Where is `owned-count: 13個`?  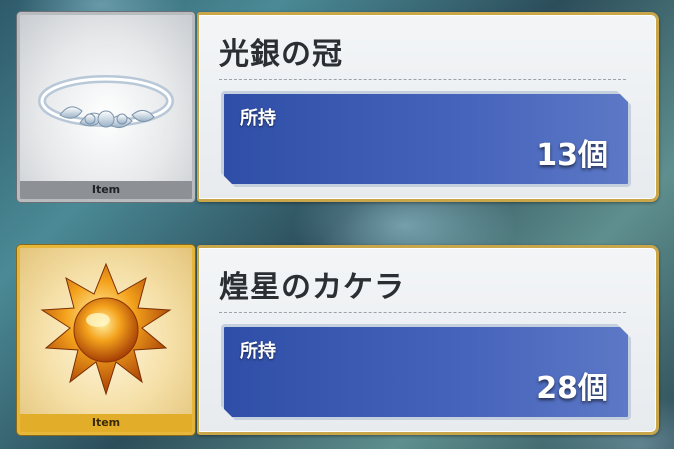
owned-count: 13個 is located at coordinates (572, 155).